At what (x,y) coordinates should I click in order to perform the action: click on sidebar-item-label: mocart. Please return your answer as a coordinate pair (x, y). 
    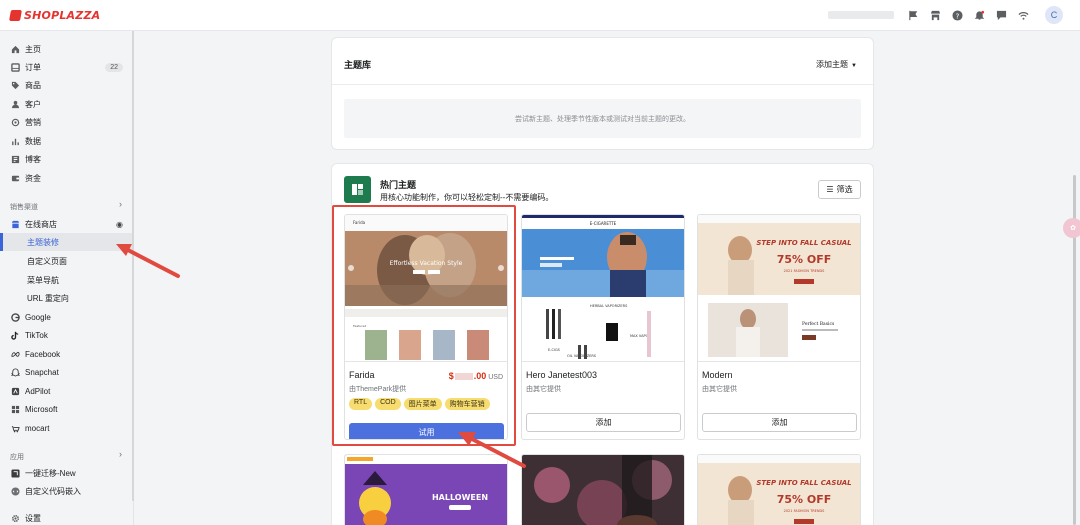
    Looking at the image, I should click on (37, 428).